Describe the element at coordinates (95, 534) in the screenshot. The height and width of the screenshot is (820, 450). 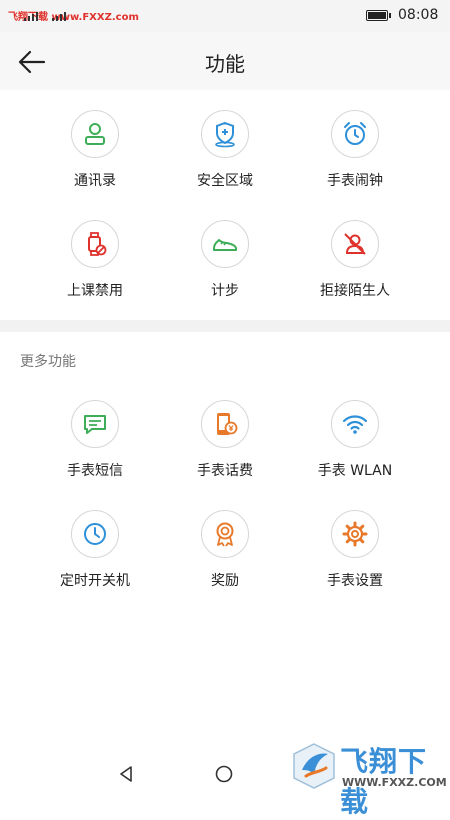
I see `timer-icon` at that location.